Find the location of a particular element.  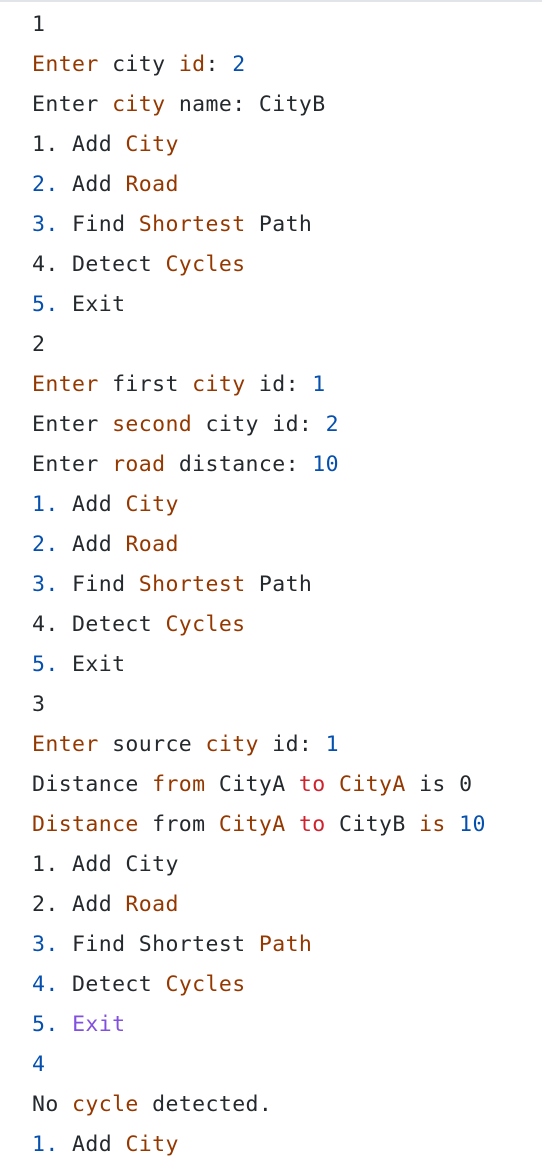

console-line: Distance from CityA to CityB is 10 is located at coordinates (259, 825).